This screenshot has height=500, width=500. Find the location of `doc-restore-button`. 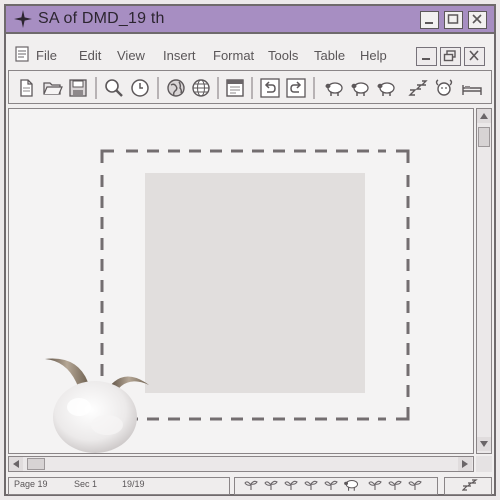

doc-restore-button is located at coordinates (450, 56).